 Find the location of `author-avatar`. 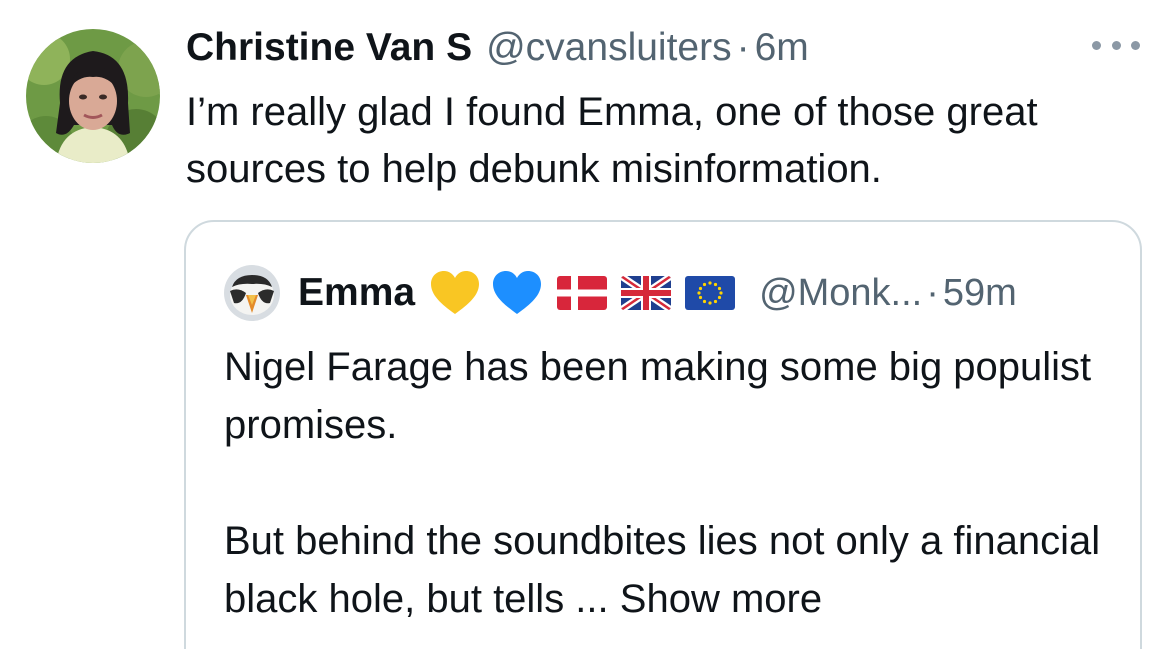

author-avatar is located at coordinates (93, 96).